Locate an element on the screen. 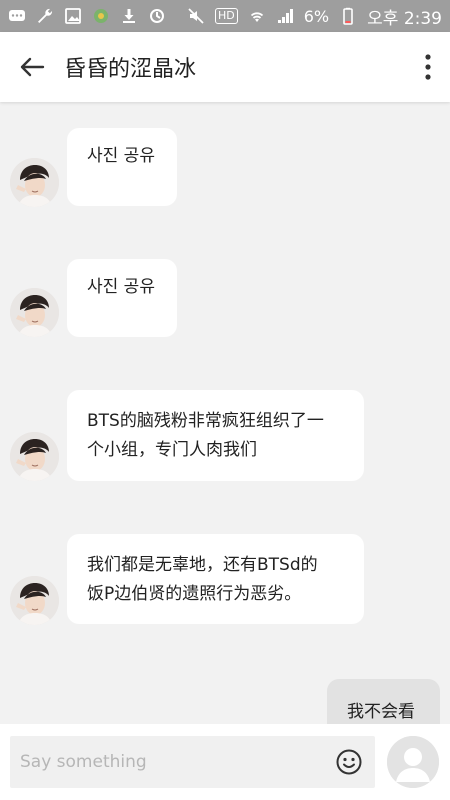  more-vertical-icon is located at coordinates (428, 67).